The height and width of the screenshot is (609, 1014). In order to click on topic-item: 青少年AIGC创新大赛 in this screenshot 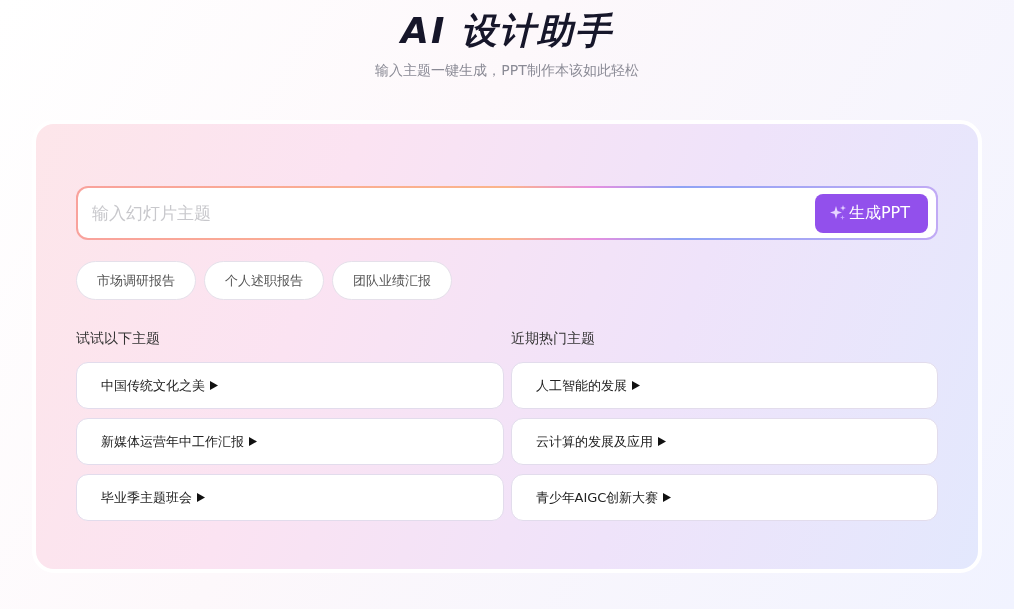, I will do `click(724, 497)`.